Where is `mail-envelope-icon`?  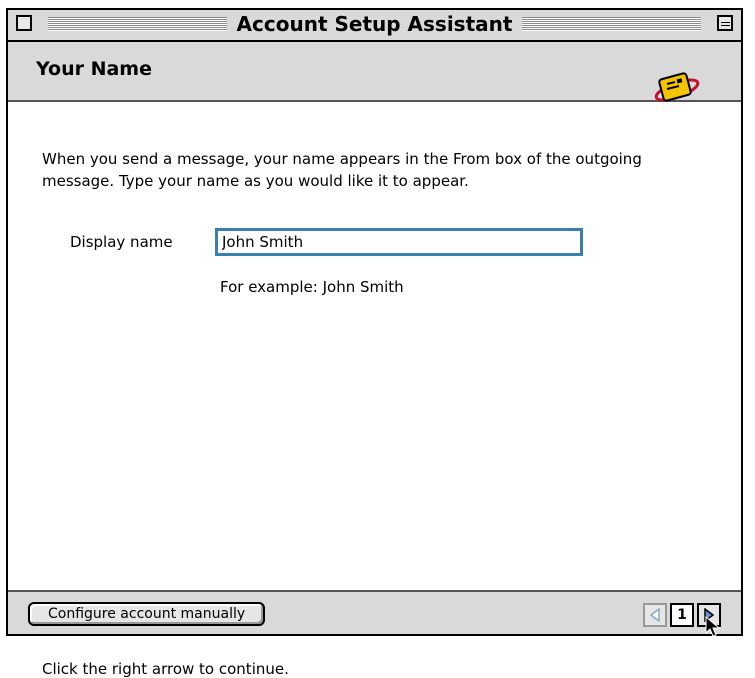
mail-envelope-icon is located at coordinates (677, 87).